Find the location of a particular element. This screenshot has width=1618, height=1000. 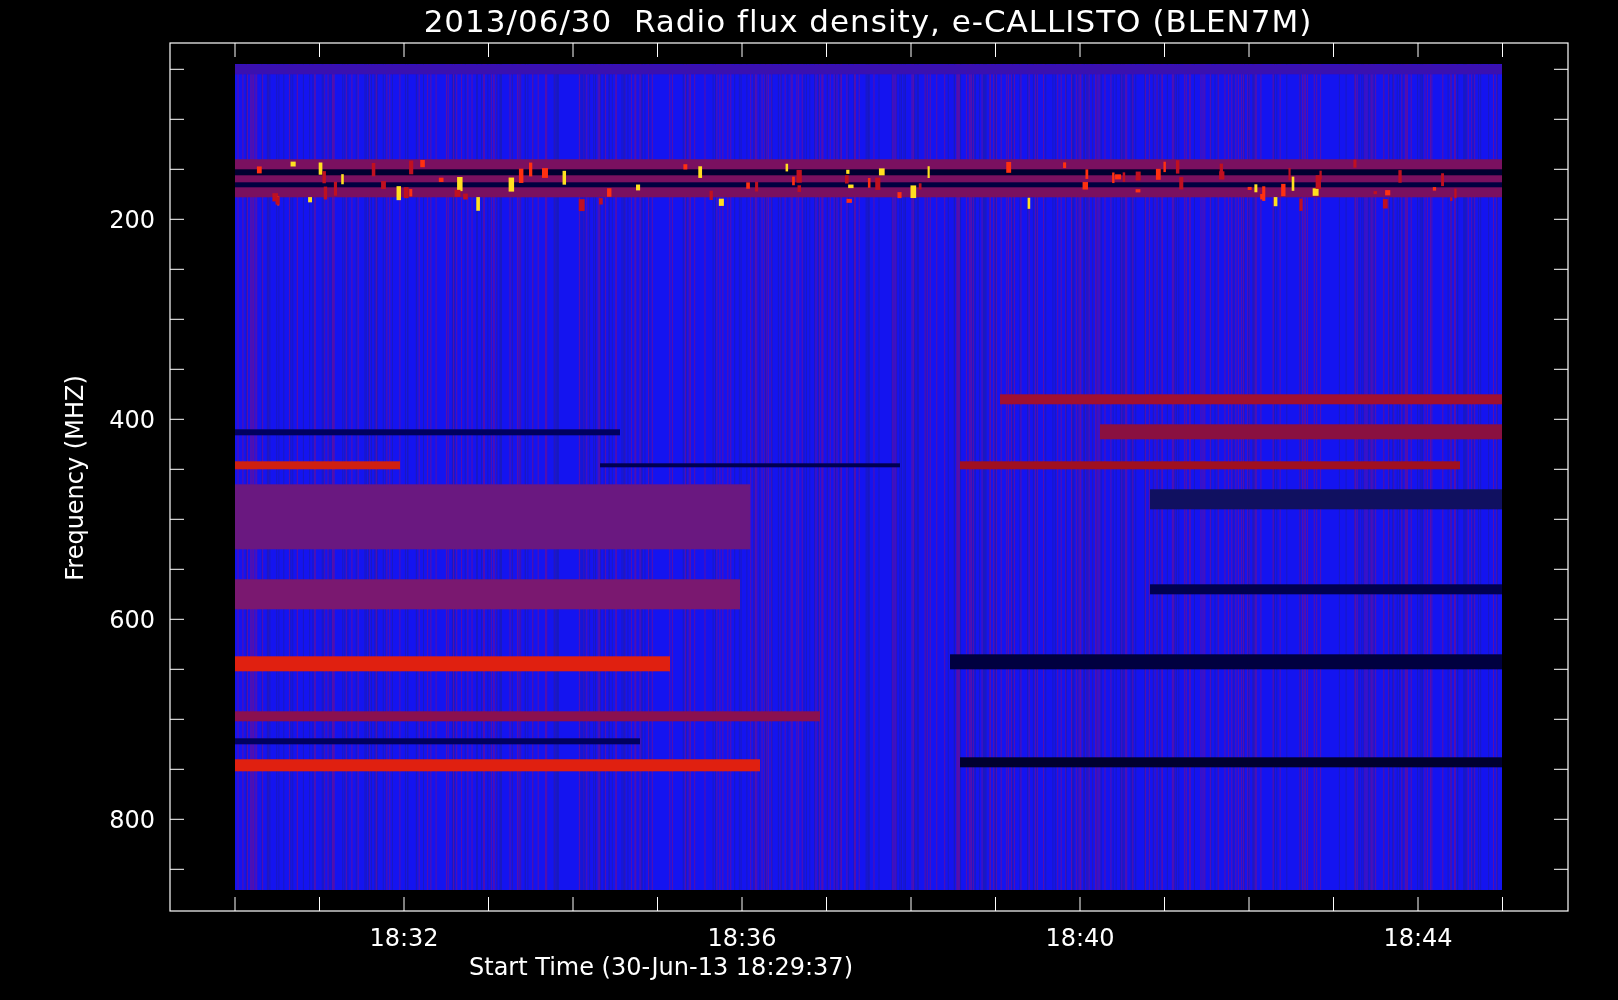

x-tick-label: 18:40 is located at coordinates (1080, 938).